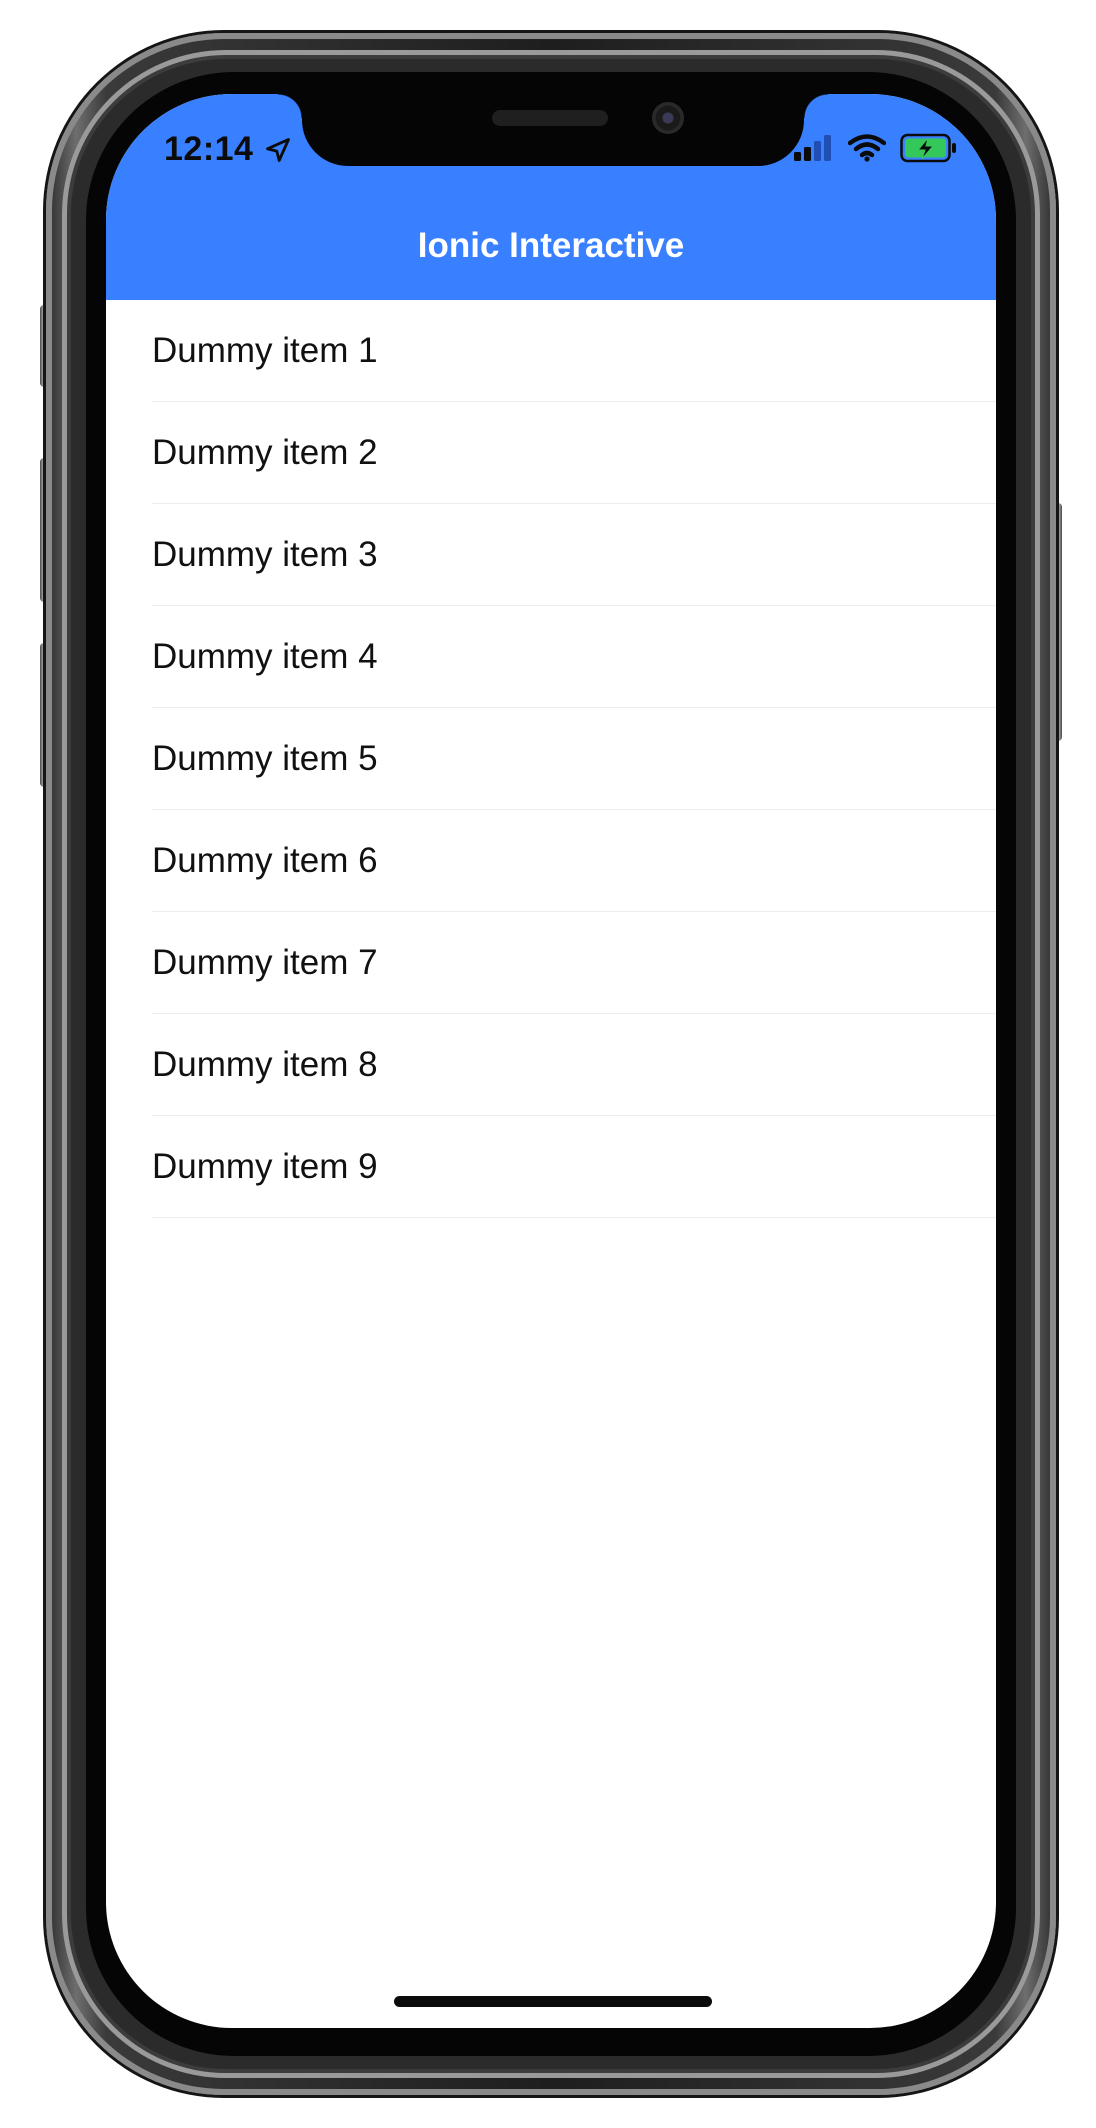  What do you see at coordinates (574, 759) in the screenshot?
I see `list-item: Dummy item 5` at bounding box center [574, 759].